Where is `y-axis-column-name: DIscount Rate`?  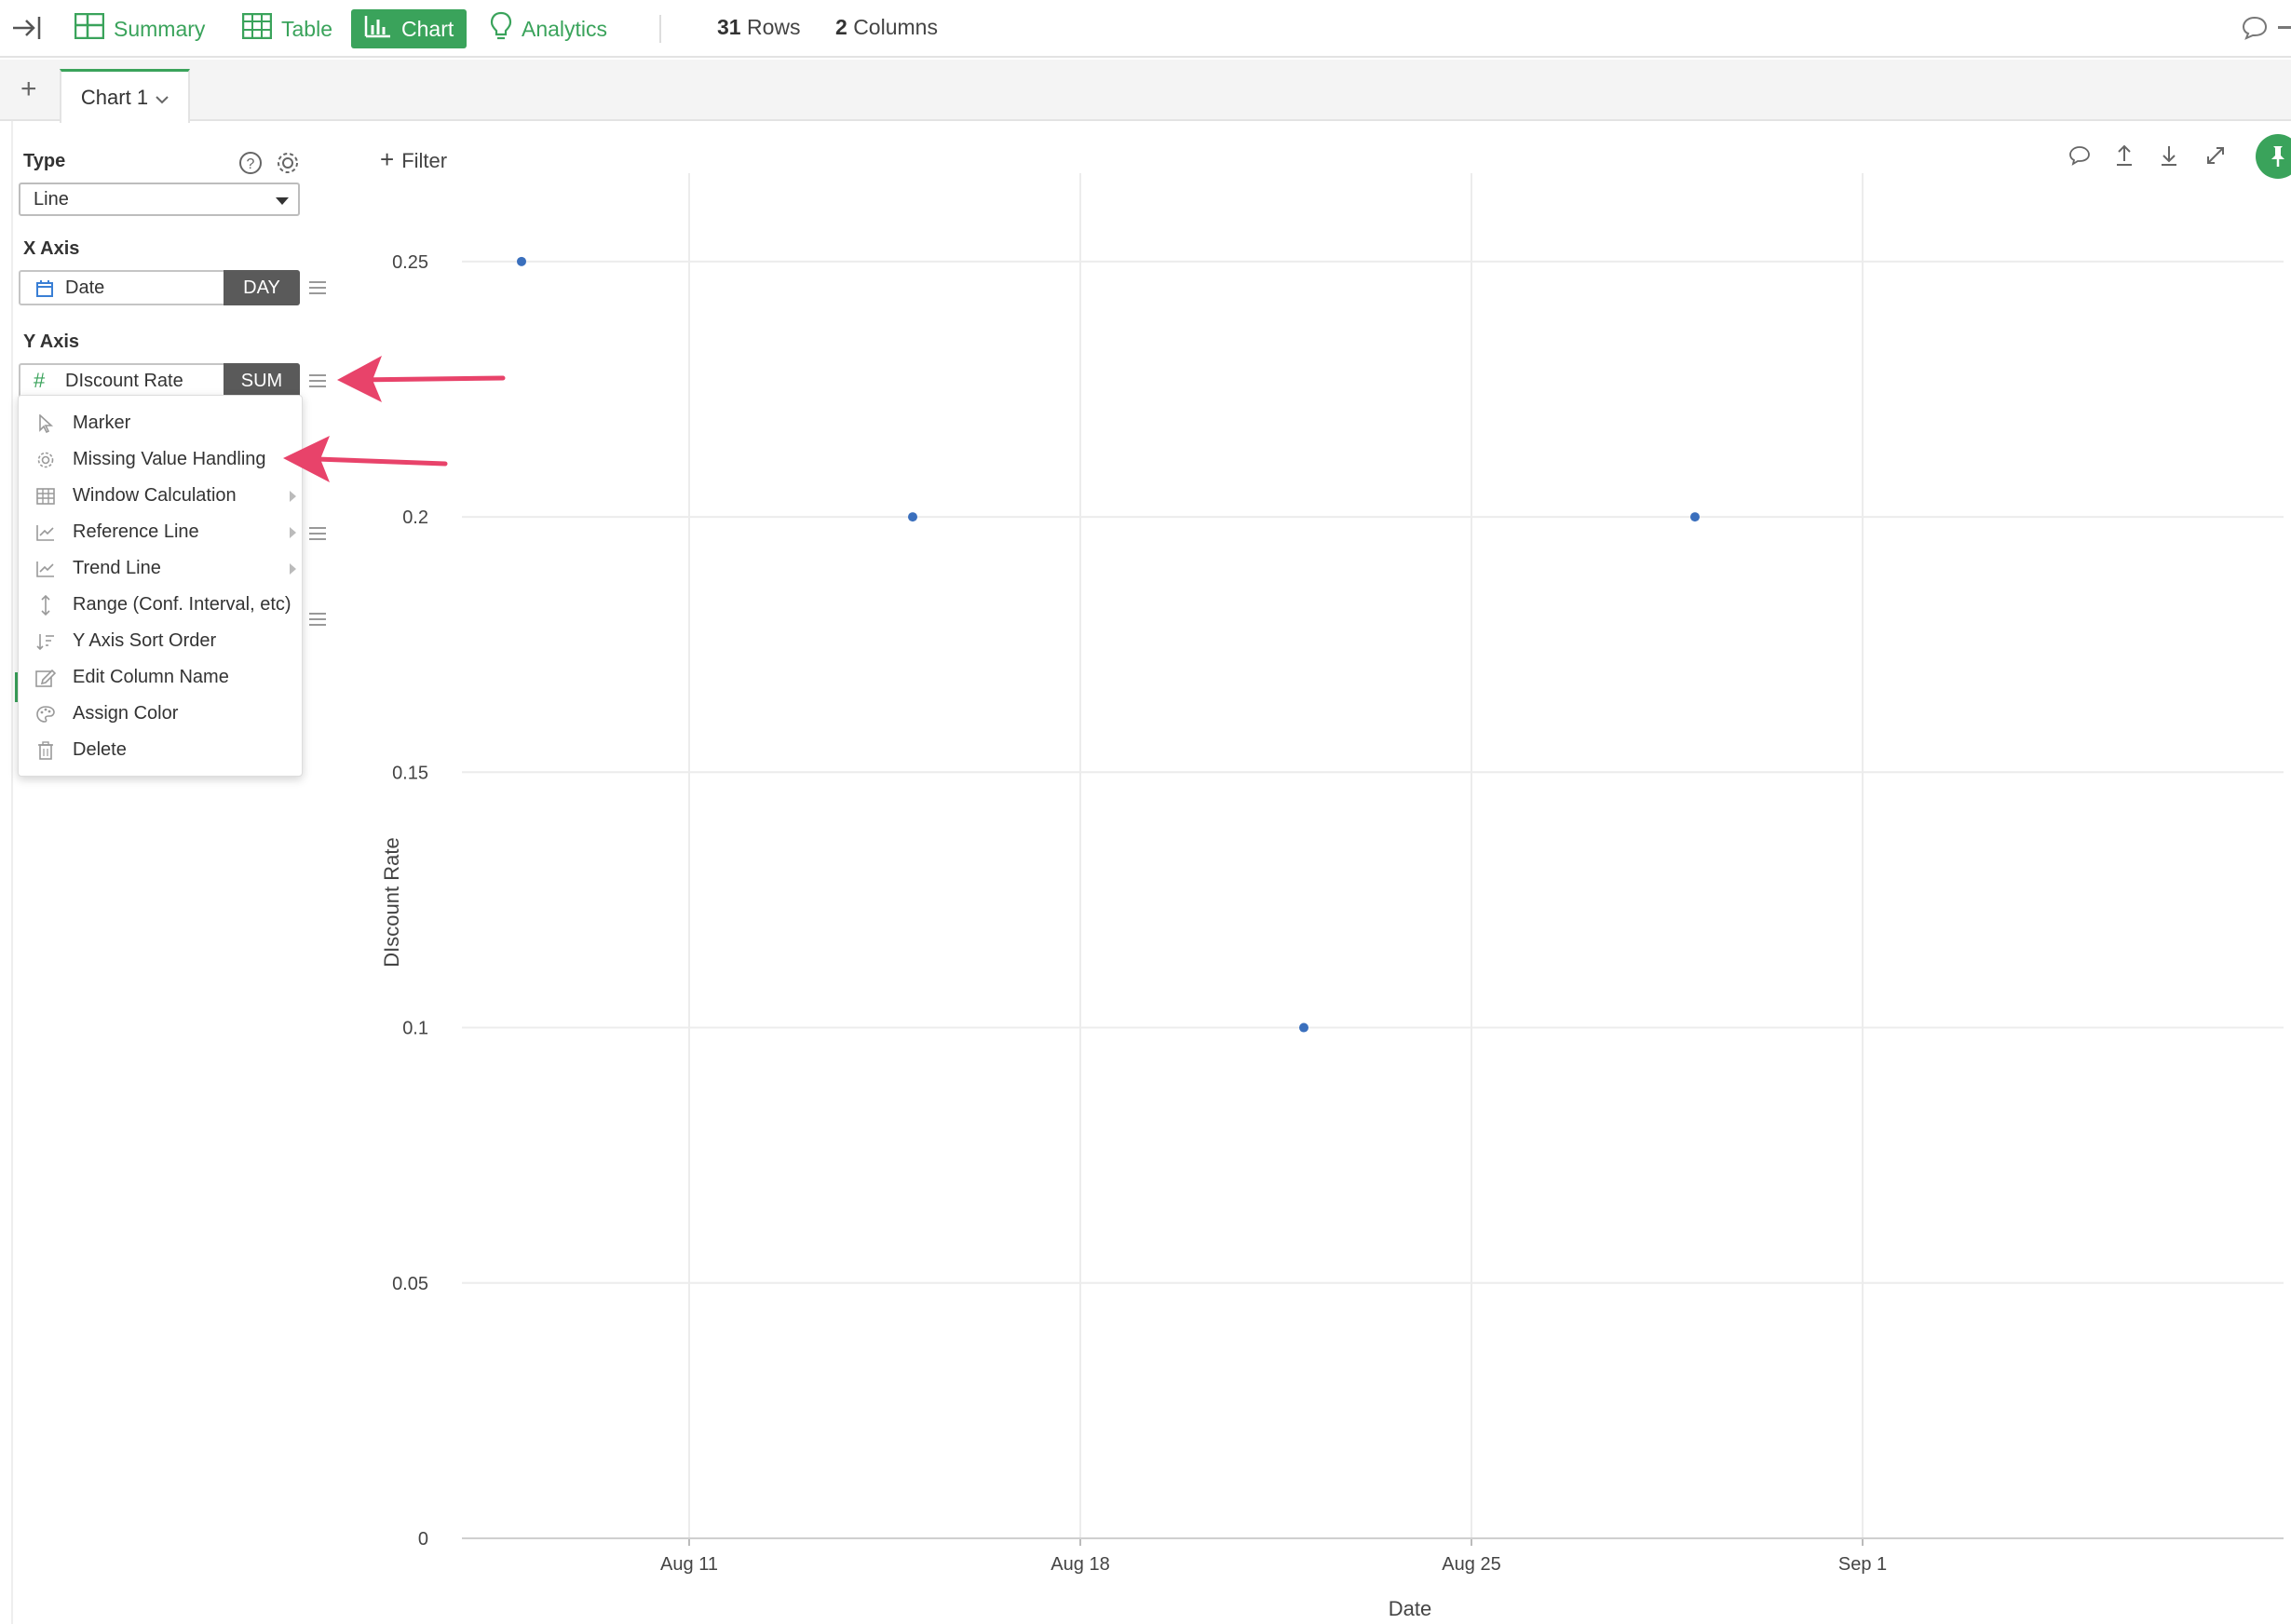
y-axis-column-name: DIscount Rate is located at coordinates (124, 380).